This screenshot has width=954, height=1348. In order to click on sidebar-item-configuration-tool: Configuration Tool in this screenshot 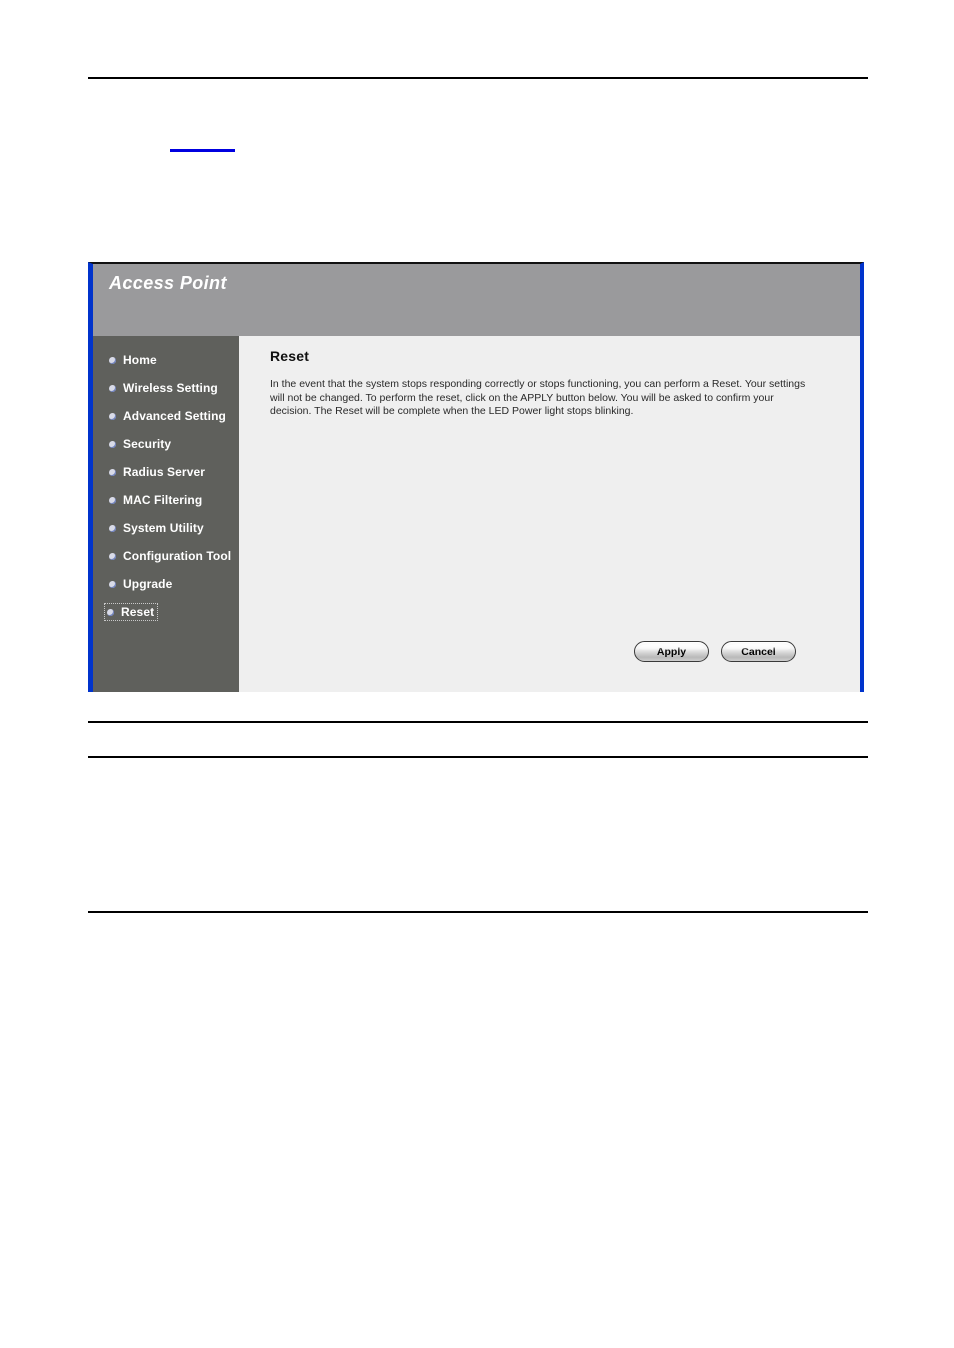, I will do `click(166, 556)`.